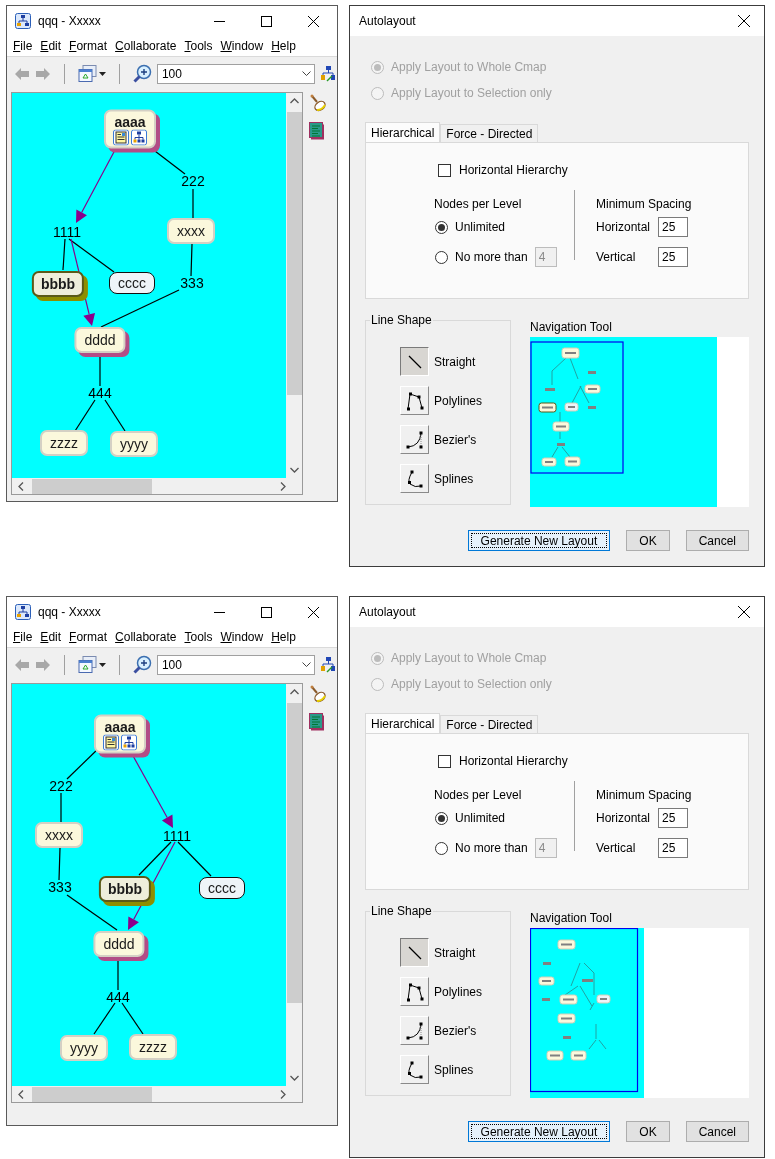 The height and width of the screenshot is (1159, 775). Describe the element at coordinates (69, 21) in the screenshot. I see `window-title: qqq - Xxxxx` at that location.